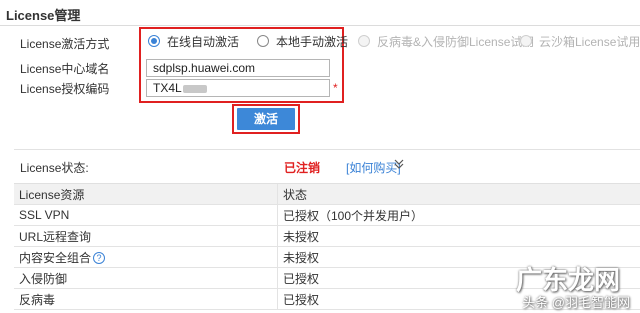  What do you see at coordinates (154, 41) in the screenshot?
I see `radio-checked-icon` at bounding box center [154, 41].